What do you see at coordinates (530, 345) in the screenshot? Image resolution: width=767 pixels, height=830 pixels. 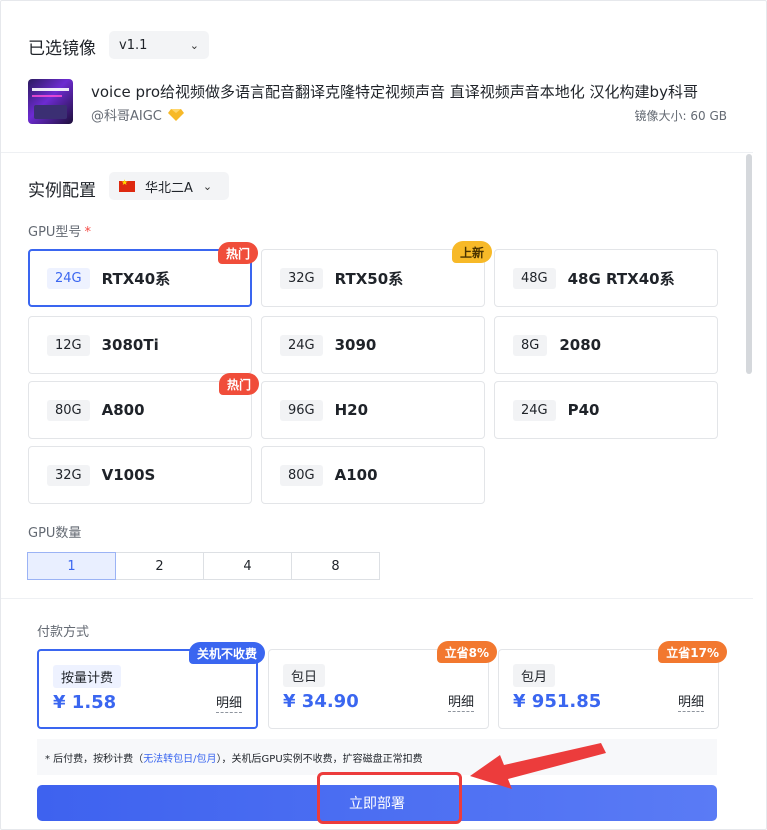 I see `gpu-memory: 8G` at bounding box center [530, 345].